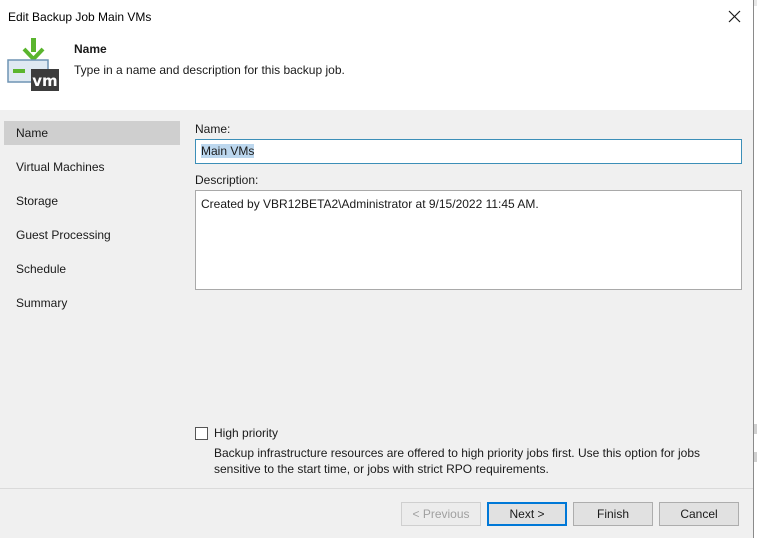  Describe the element at coordinates (92, 269) in the screenshot. I see `sidebar-item-schedule: Schedule` at that location.